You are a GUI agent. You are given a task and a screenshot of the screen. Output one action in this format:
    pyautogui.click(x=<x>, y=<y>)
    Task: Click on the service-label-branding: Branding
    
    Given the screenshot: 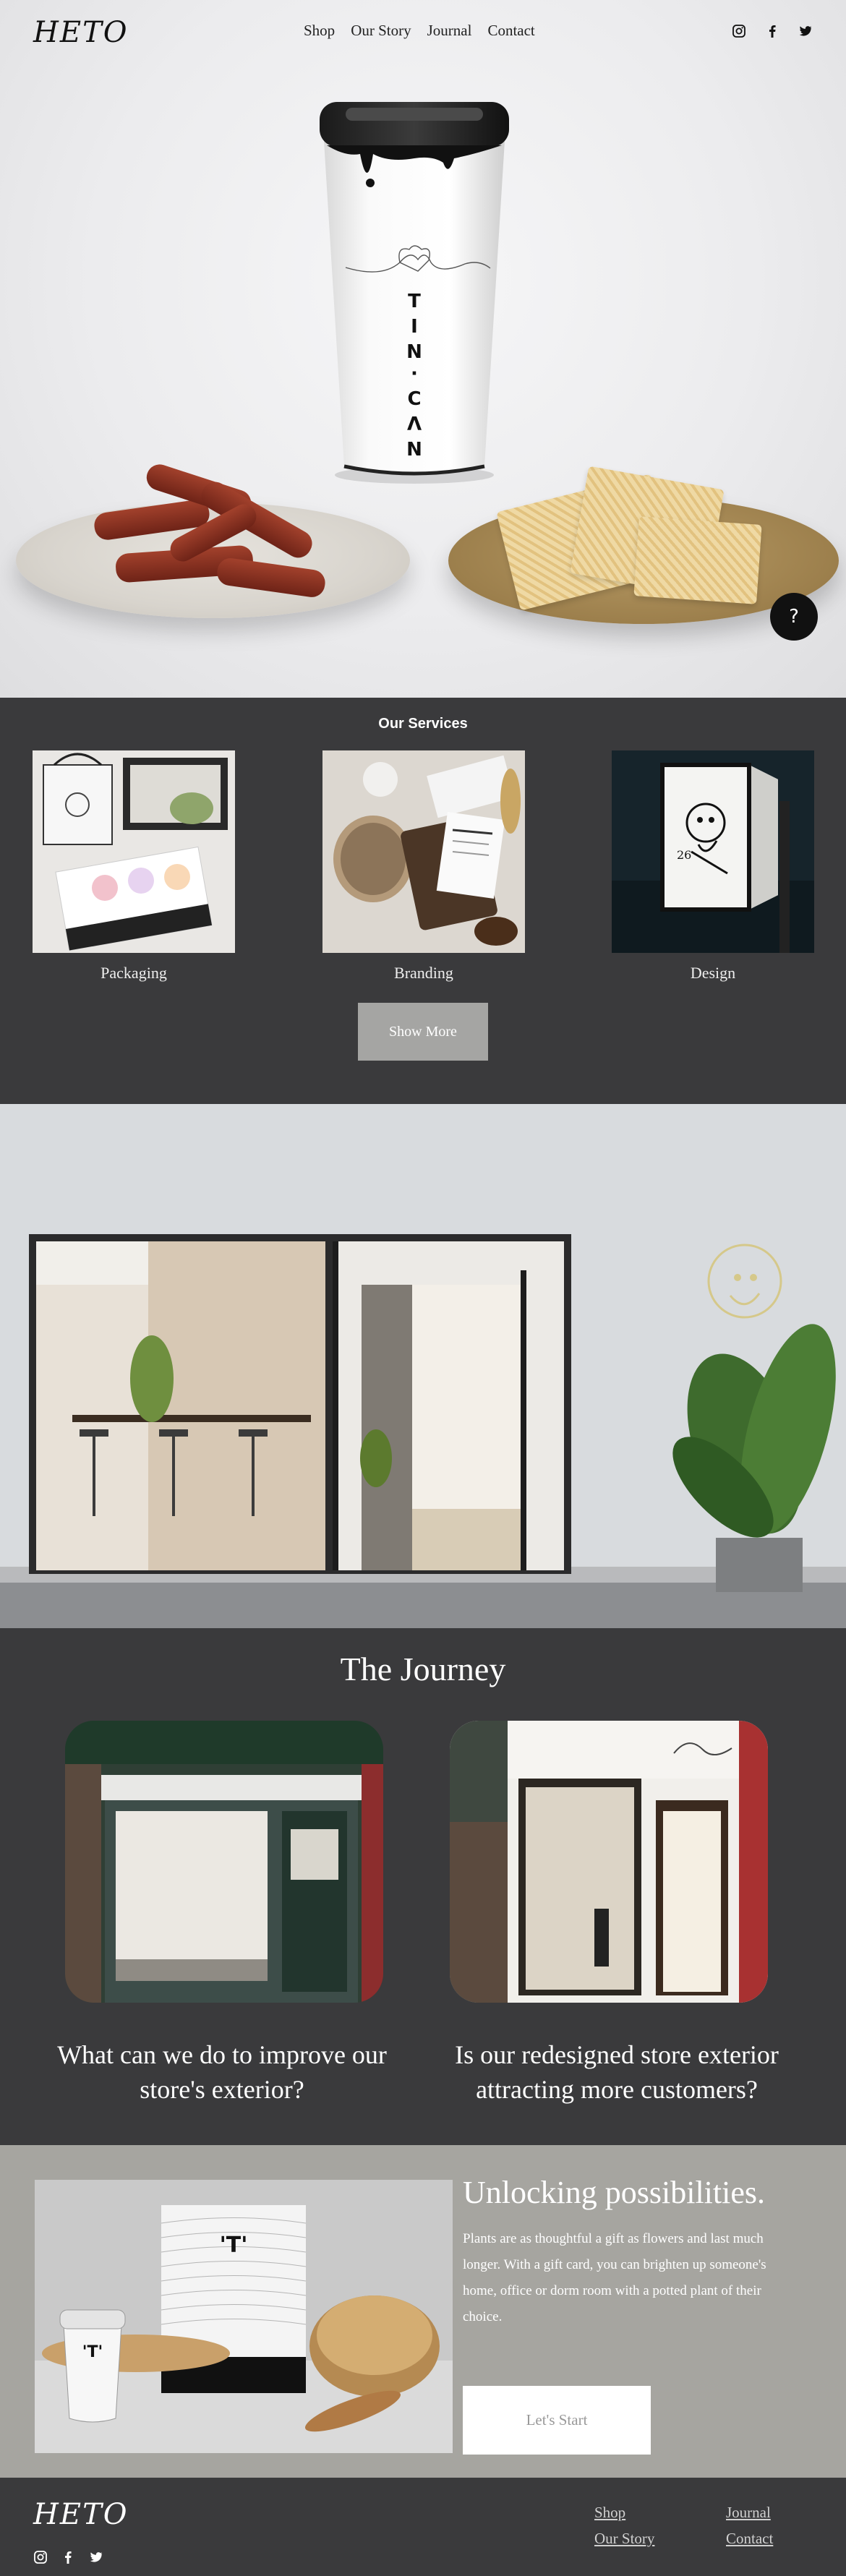 What is the action you would take?
    pyautogui.click(x=424, y=973)
    